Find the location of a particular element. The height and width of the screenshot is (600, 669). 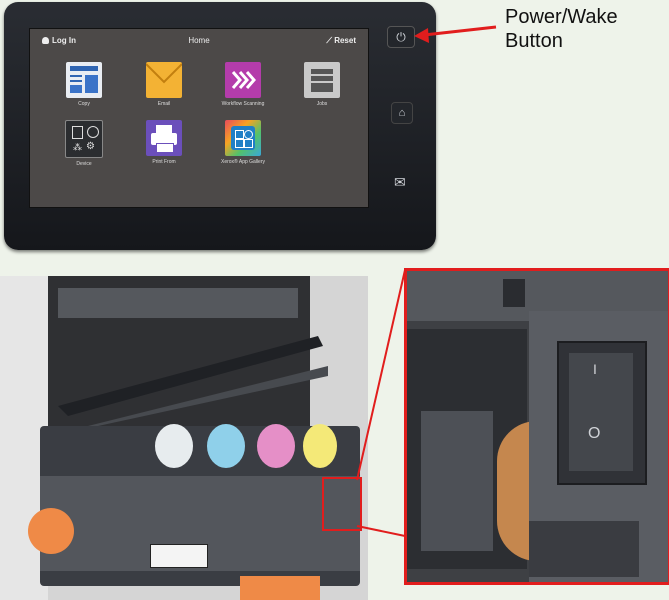

annotation-line-2: Button is located at coordinates (534, 41).